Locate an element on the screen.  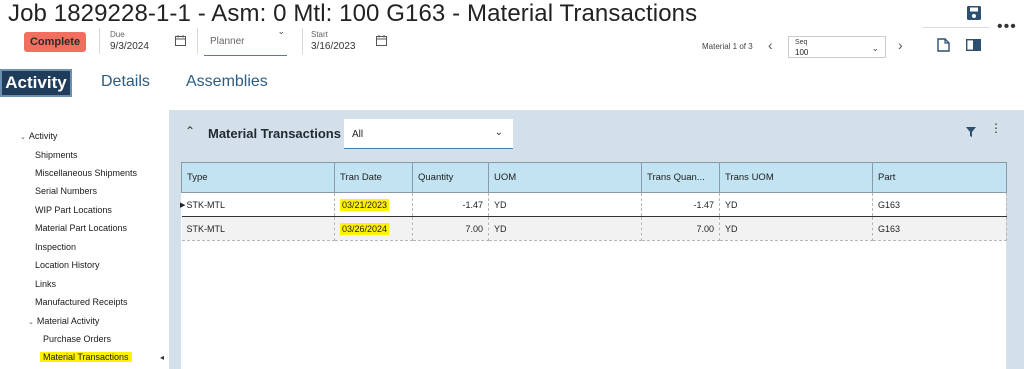
table-row: STK-MTL 03/26/2024 7.00 YD 7.00 YD G163 is located at coordinates (594, 228).